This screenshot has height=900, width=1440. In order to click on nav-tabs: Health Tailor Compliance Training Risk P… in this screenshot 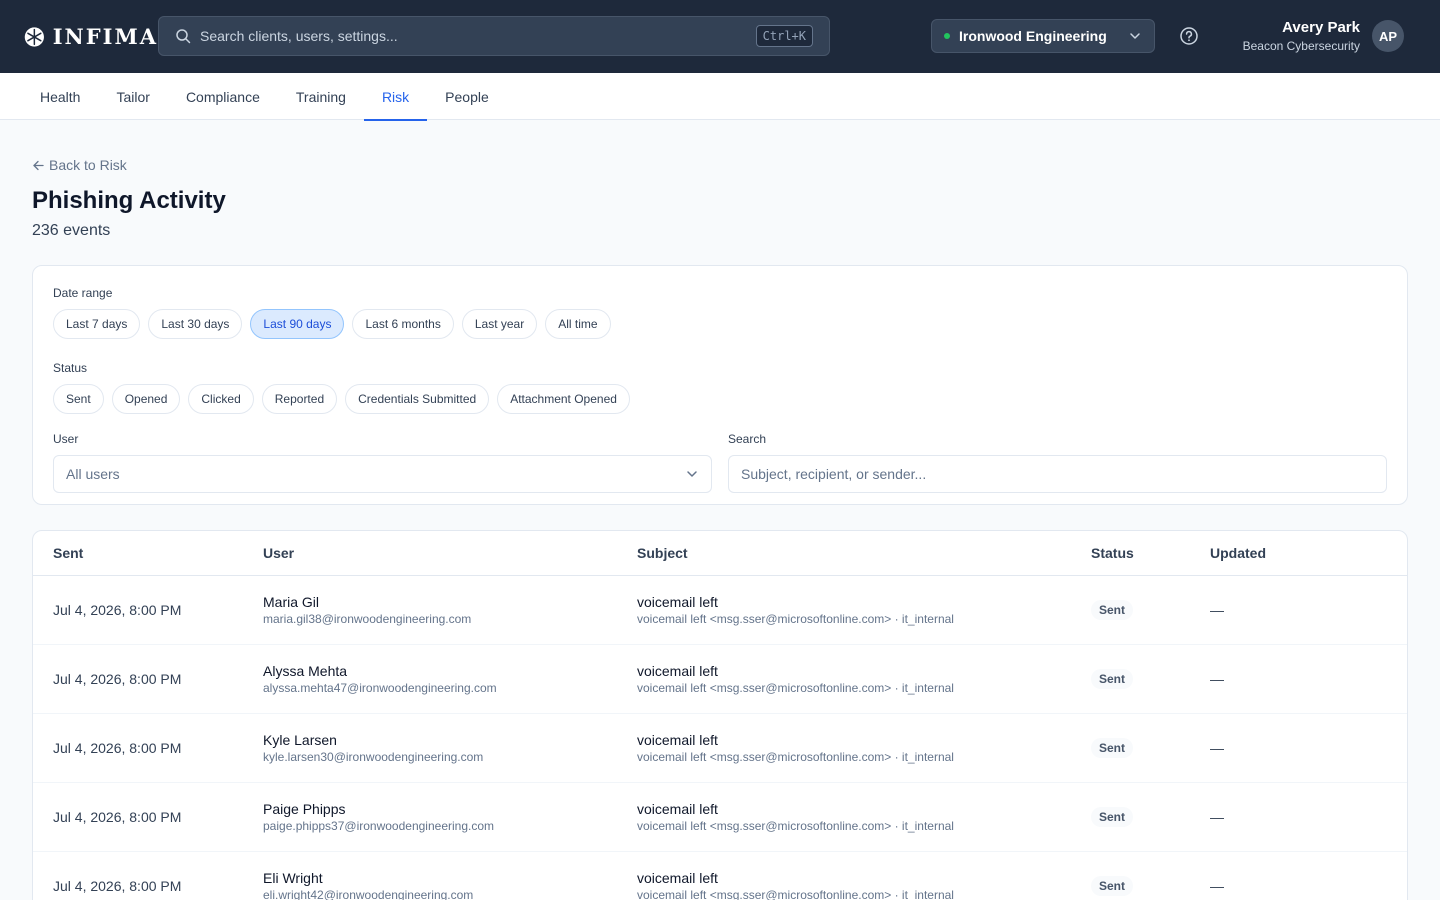, I will do `click(720, 97)`.